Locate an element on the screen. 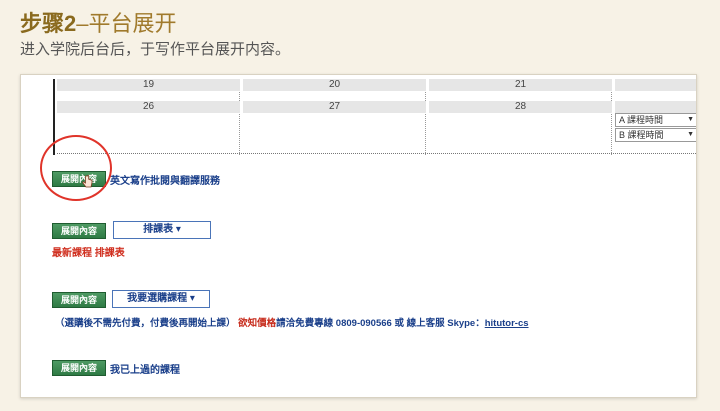  buy-course-dropdown: 我要選購課程 ▾ is located at coordinates (161, 299).